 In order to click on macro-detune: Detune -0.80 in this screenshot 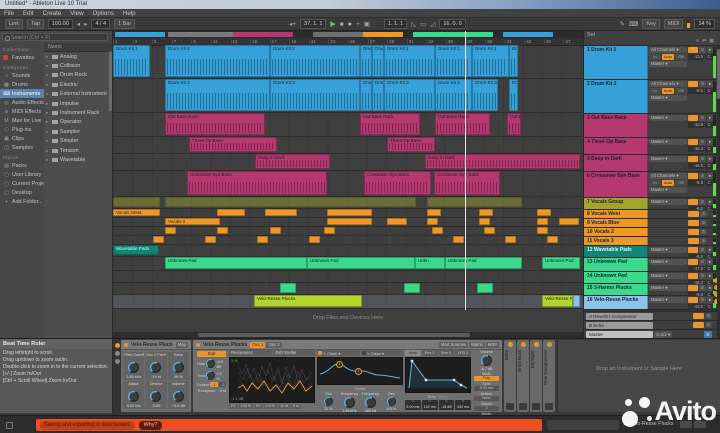, I will do `click(156, 395)`.